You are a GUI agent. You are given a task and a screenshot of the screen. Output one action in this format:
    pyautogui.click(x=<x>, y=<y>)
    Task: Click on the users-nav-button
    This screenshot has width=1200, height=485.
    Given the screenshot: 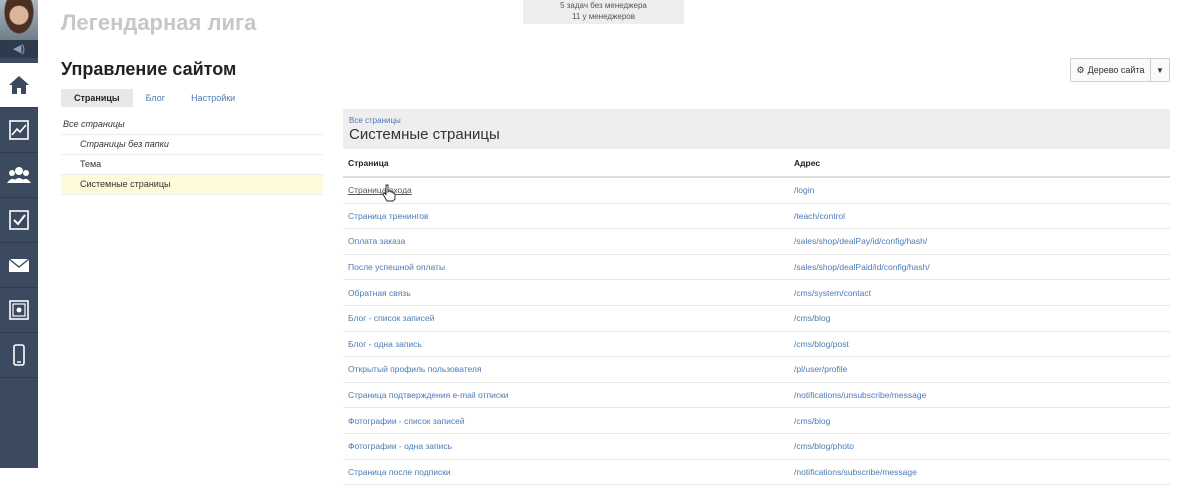 What is the action you would take?
    pyautogui.click(x=19, y=175)
    